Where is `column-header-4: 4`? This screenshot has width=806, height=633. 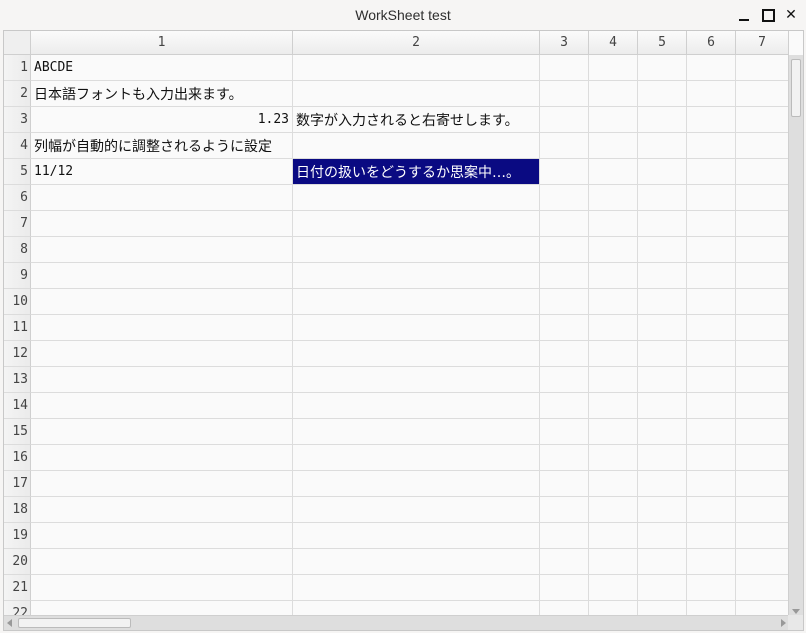 column-header-4: 4 is located at coordinates (613, 43).